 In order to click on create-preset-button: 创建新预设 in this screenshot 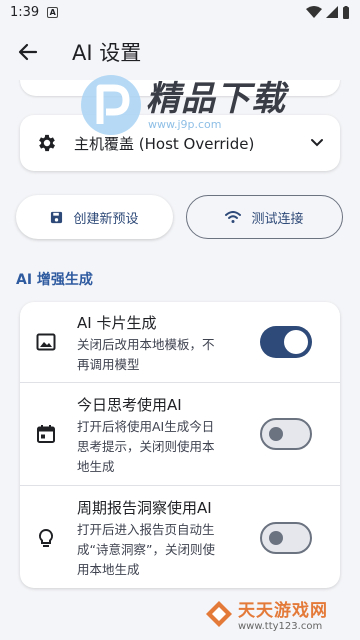, I will do `click(94, 217)`.